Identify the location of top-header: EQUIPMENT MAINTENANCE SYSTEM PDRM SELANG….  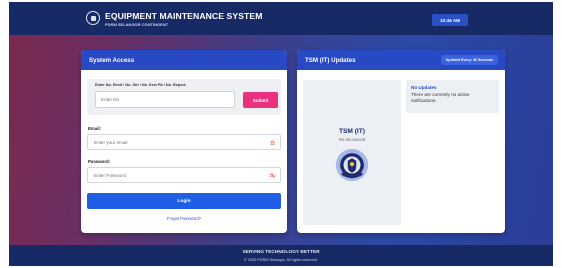
(281, 18).